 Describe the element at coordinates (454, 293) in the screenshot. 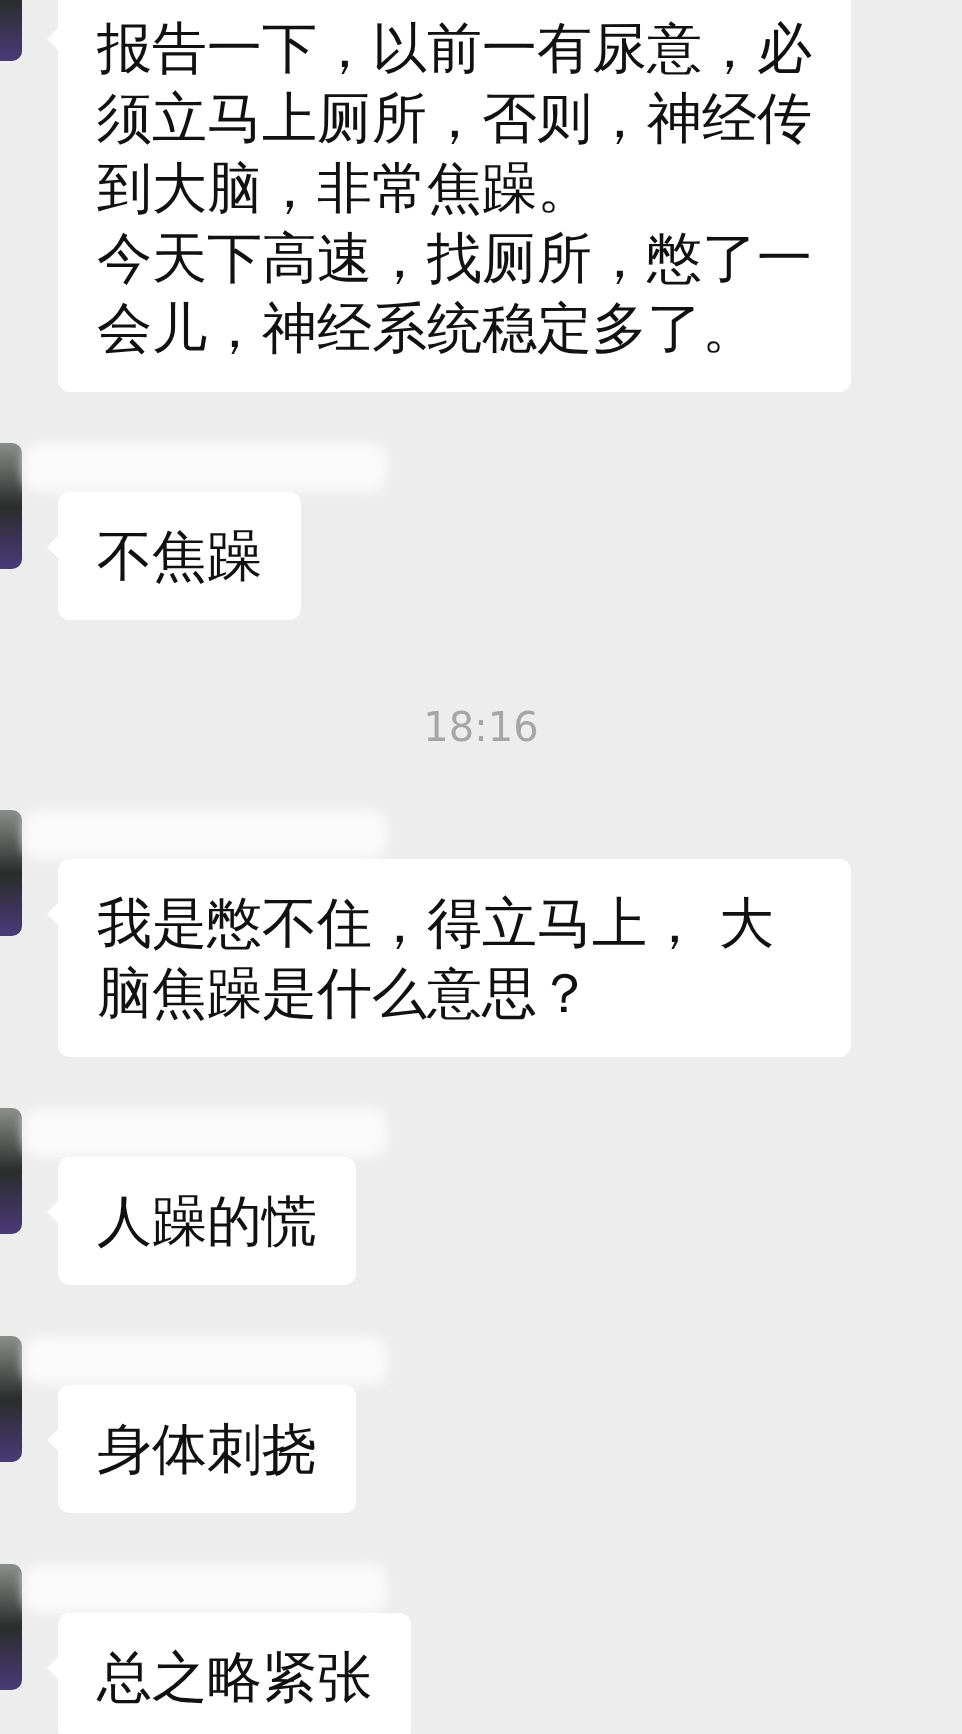

I see `message-text: 今天下高速，找厕所，憋了一会儿，神经系统稳定多了。` at that location.